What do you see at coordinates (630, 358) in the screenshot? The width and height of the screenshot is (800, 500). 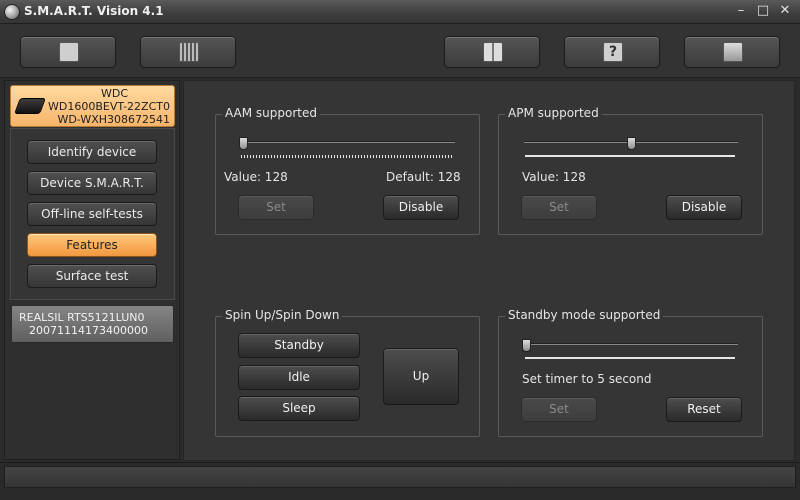 I see `standby-slider-baseline` at bounding box center [630, 358].